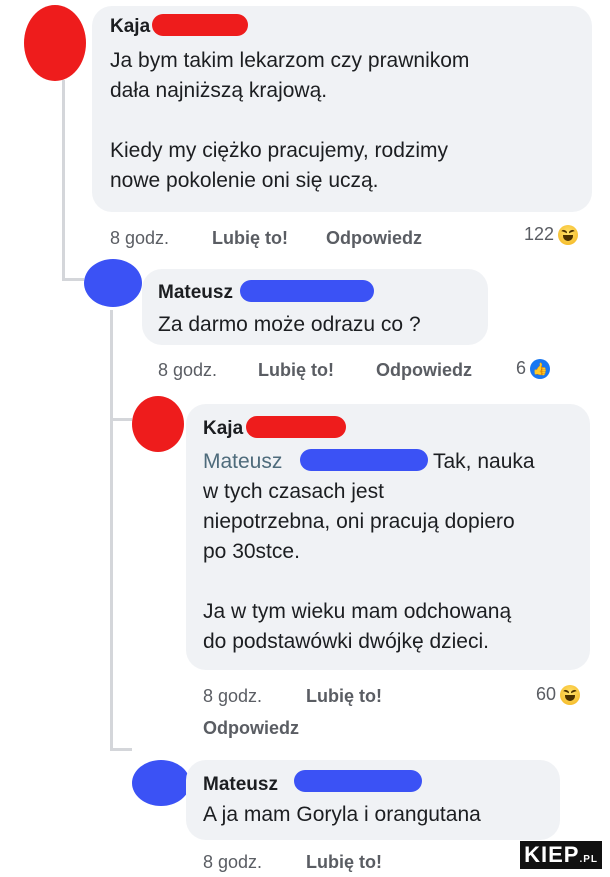  What do you see at coordinates (111, 530) in the screenshot?
I see `thread-line-reply` at bounding box center [111, 530].